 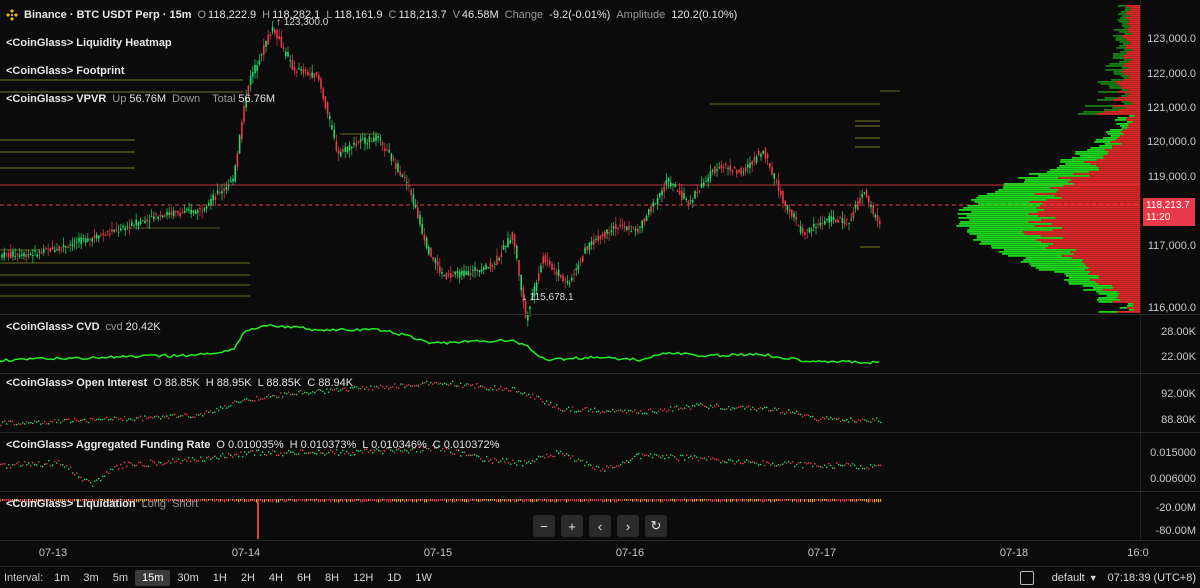 What do you see at coordinates (61, 578) in the screenshot?
I see `interval-1m: 1m` at bounding box center [61, 578].